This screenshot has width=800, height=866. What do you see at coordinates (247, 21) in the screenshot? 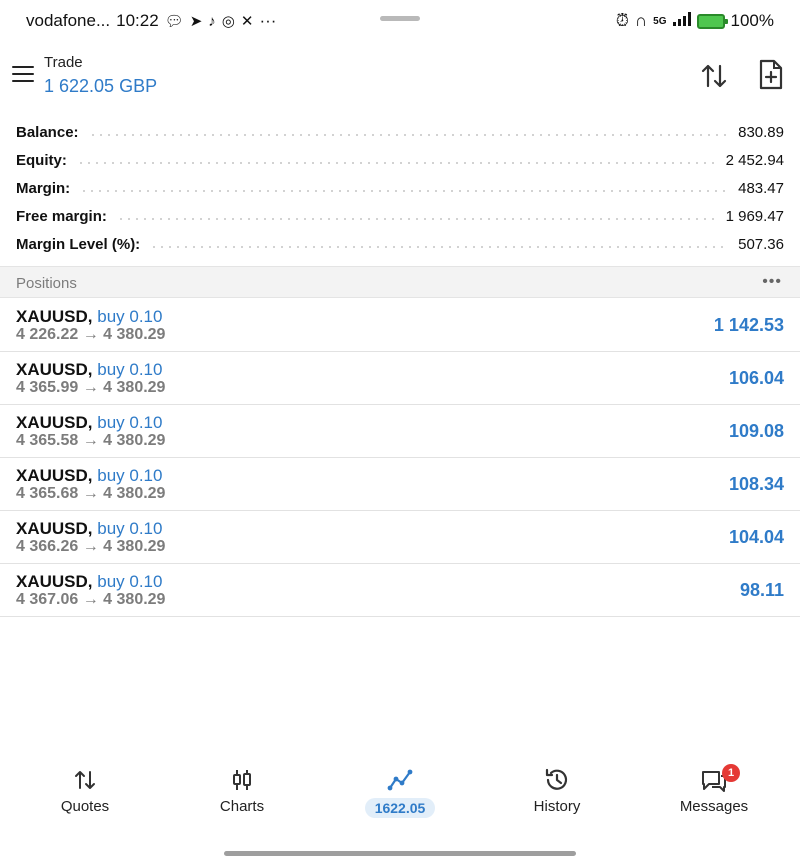
I see `x-icon: ✕` at bounding box center [247, 21].